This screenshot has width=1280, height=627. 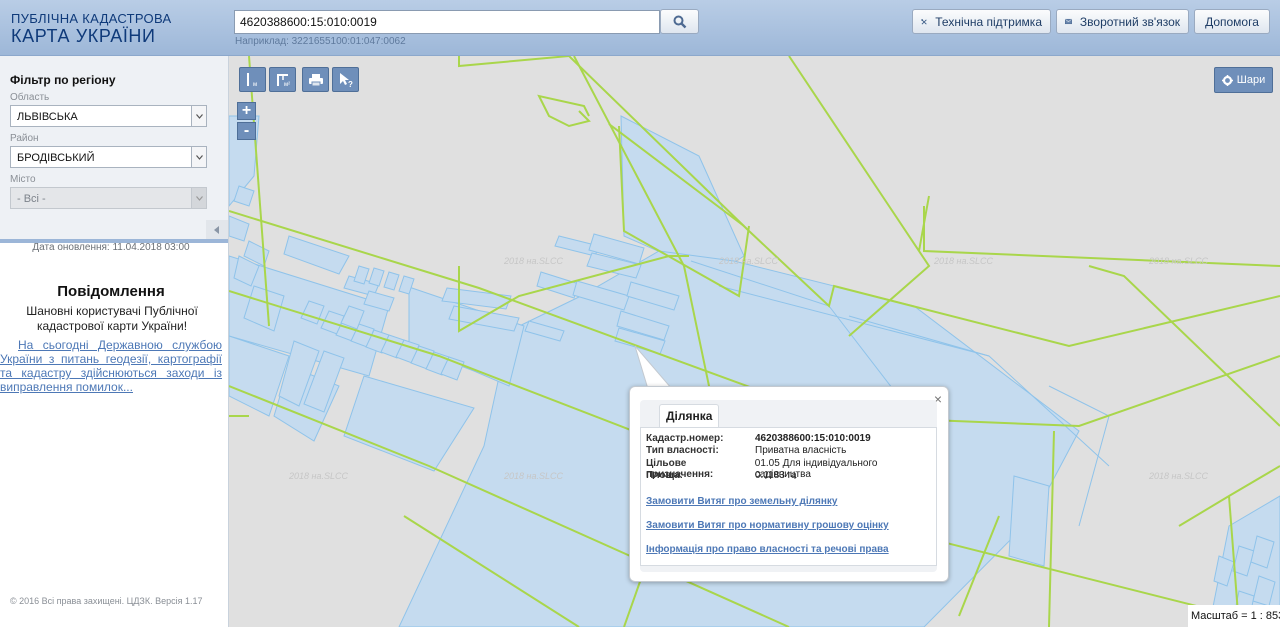 I want to click on detail-value: 4620388600:15:010:0019, so click(x=813, y=438).